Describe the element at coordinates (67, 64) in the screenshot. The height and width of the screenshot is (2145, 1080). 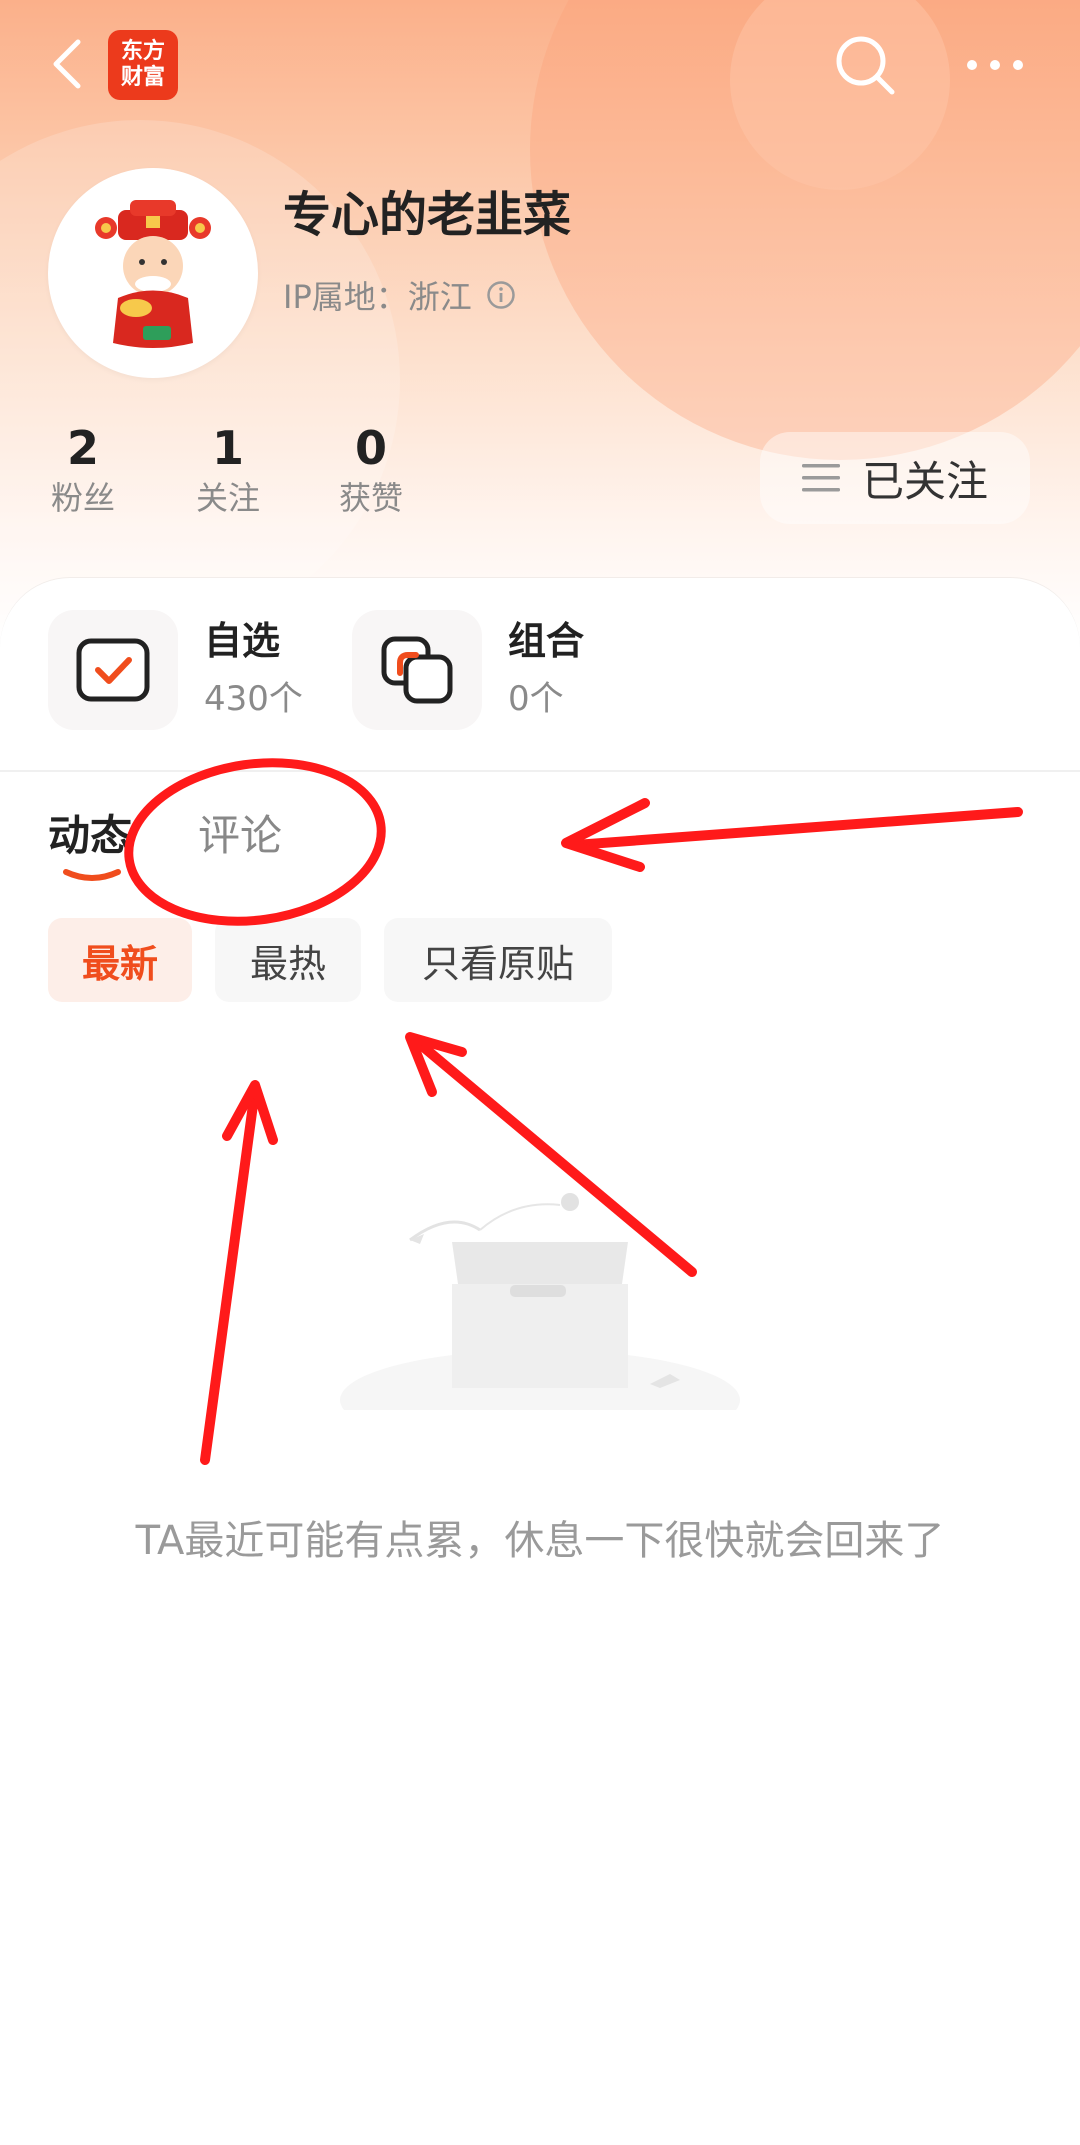
I see `back-arrow-icon` at that location.